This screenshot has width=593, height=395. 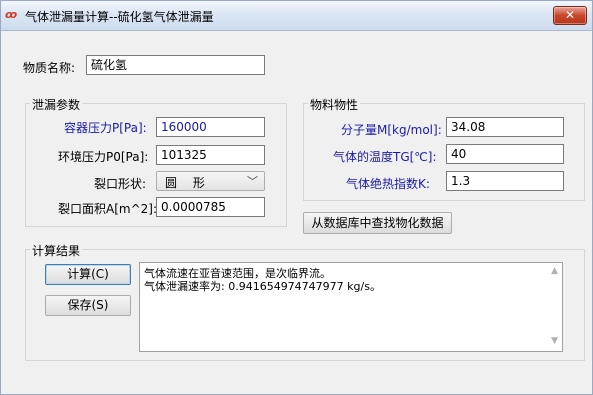 I want to click on molecular-weight-label: 分子量M[kg/mol]:, so click(x=391, y=130).